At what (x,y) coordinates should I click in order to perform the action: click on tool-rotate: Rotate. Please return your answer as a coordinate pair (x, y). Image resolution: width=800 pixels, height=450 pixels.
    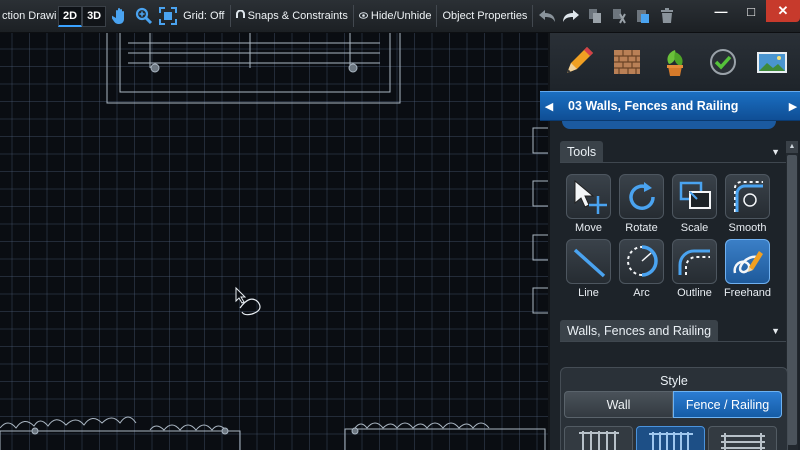
    Looking at the image, I should click on (641, 205).